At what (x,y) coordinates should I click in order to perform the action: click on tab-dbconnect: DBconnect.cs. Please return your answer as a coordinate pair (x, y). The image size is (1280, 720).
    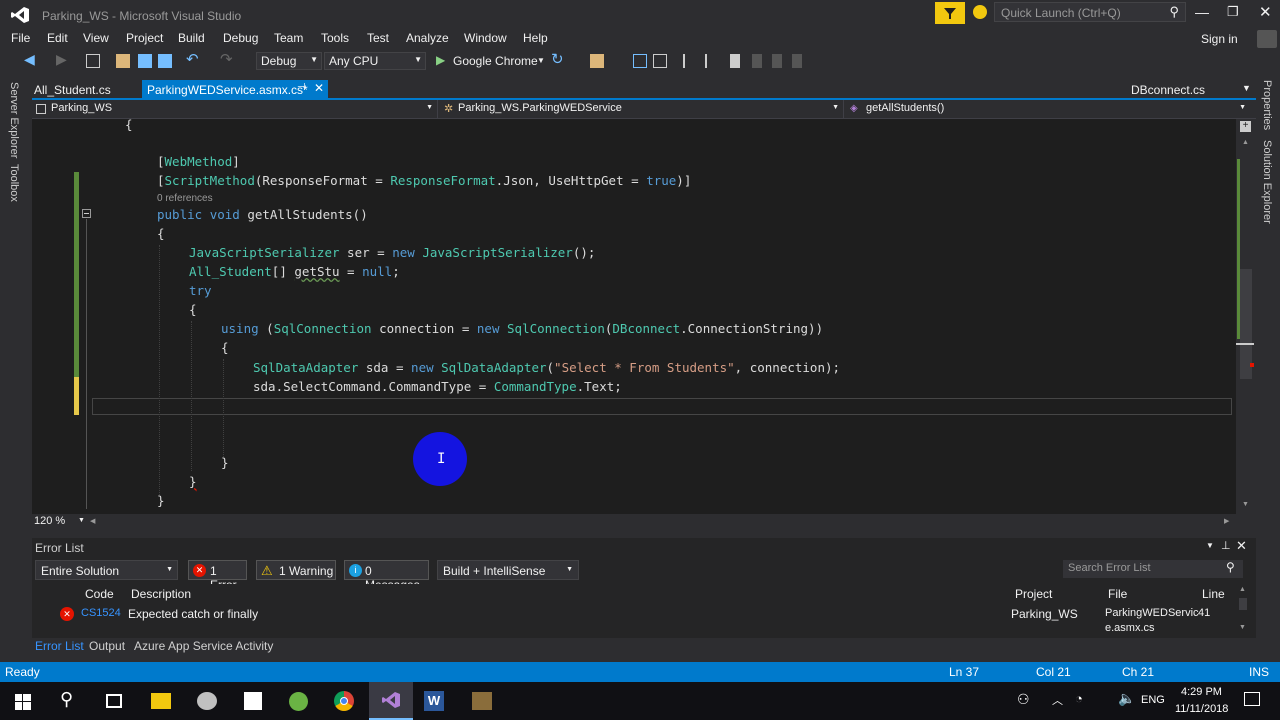
    Looking at the image, I should click on (1172, 89).